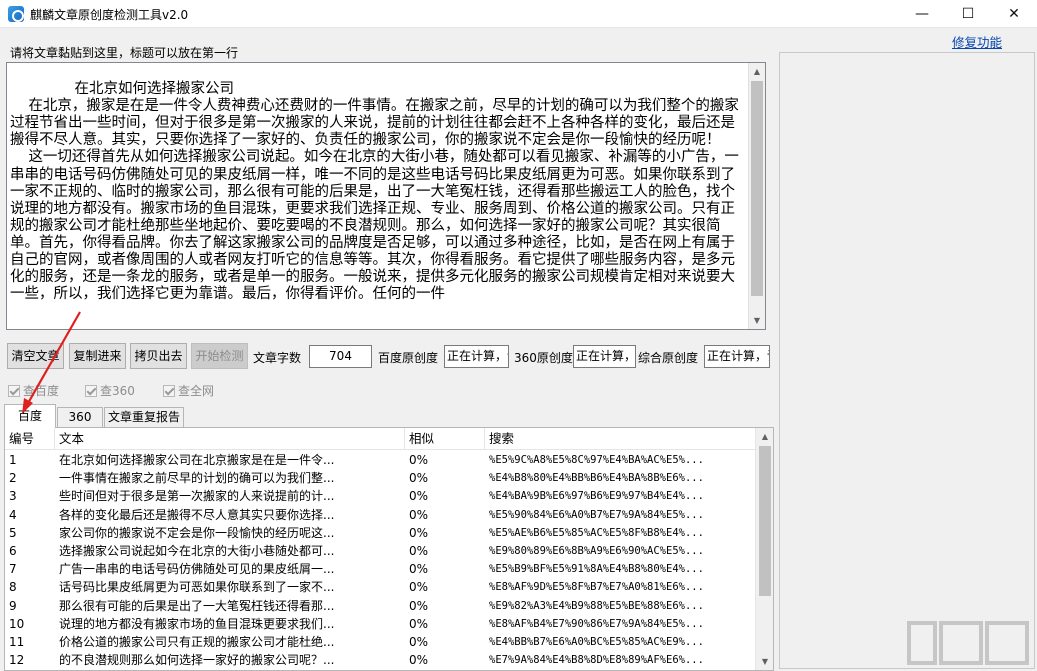 This screenshot has height=671, width=1037. Describe the element at coordinates (277, 358) in the screenshot. I see `word-count-label: 文章字数` at that location.